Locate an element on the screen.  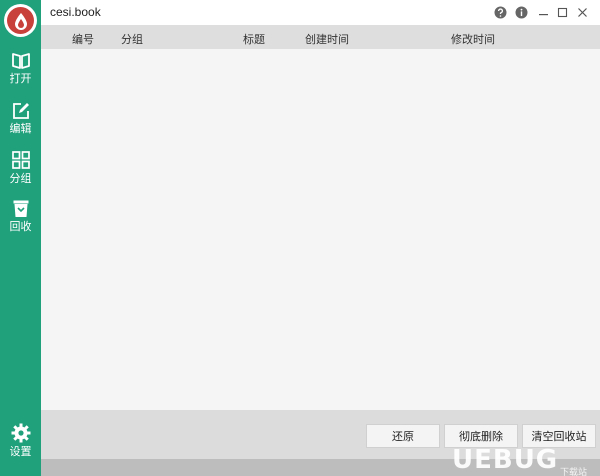
table-header: 编号 分组 标题 创建时间 修改时间 is located at coordinates (320, 37).